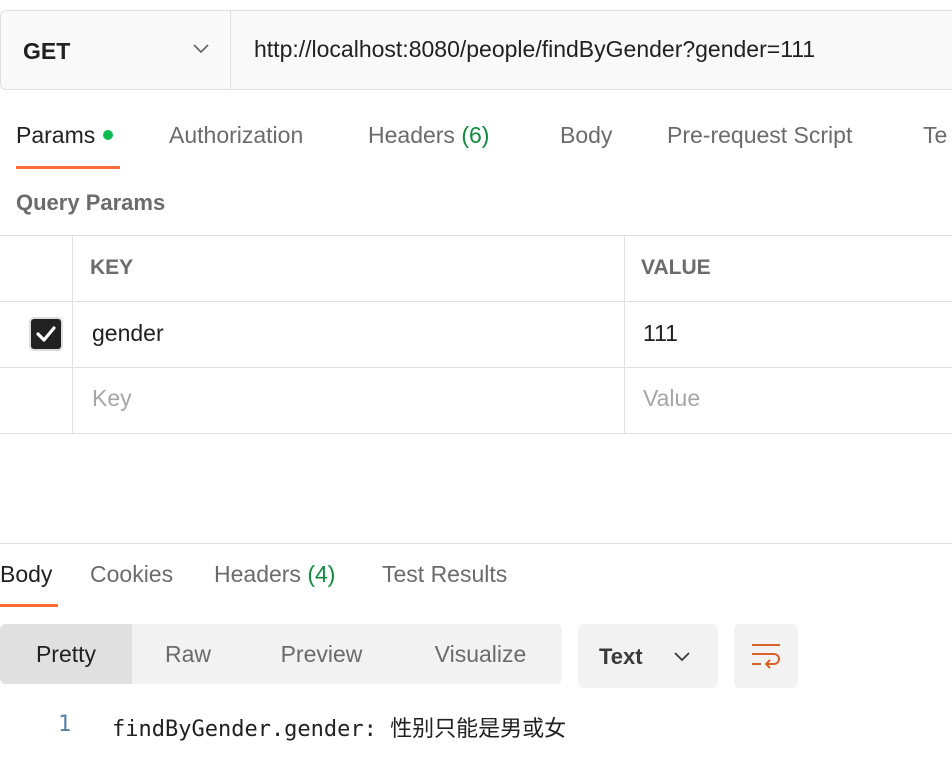 The width and height of the screenshot is (952, 776). Describe the element at coordinates (65, 724) in the screenshot. I see `line-number: 1` at that location.